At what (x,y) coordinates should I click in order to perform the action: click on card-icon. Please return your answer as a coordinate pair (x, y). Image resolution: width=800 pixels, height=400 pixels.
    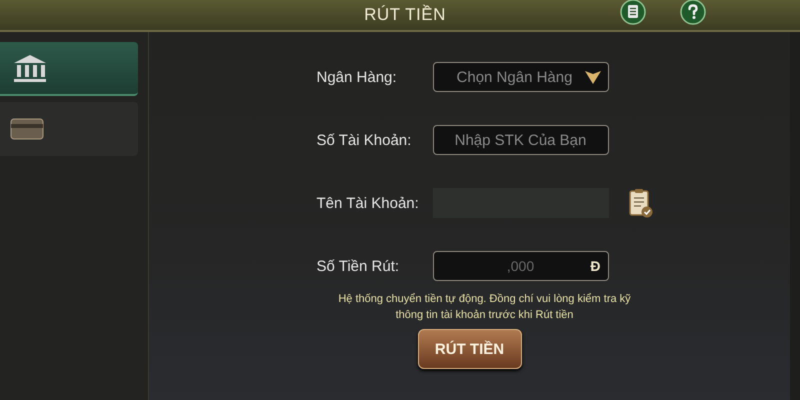
    Looking at the image, I should click on (27, 129).